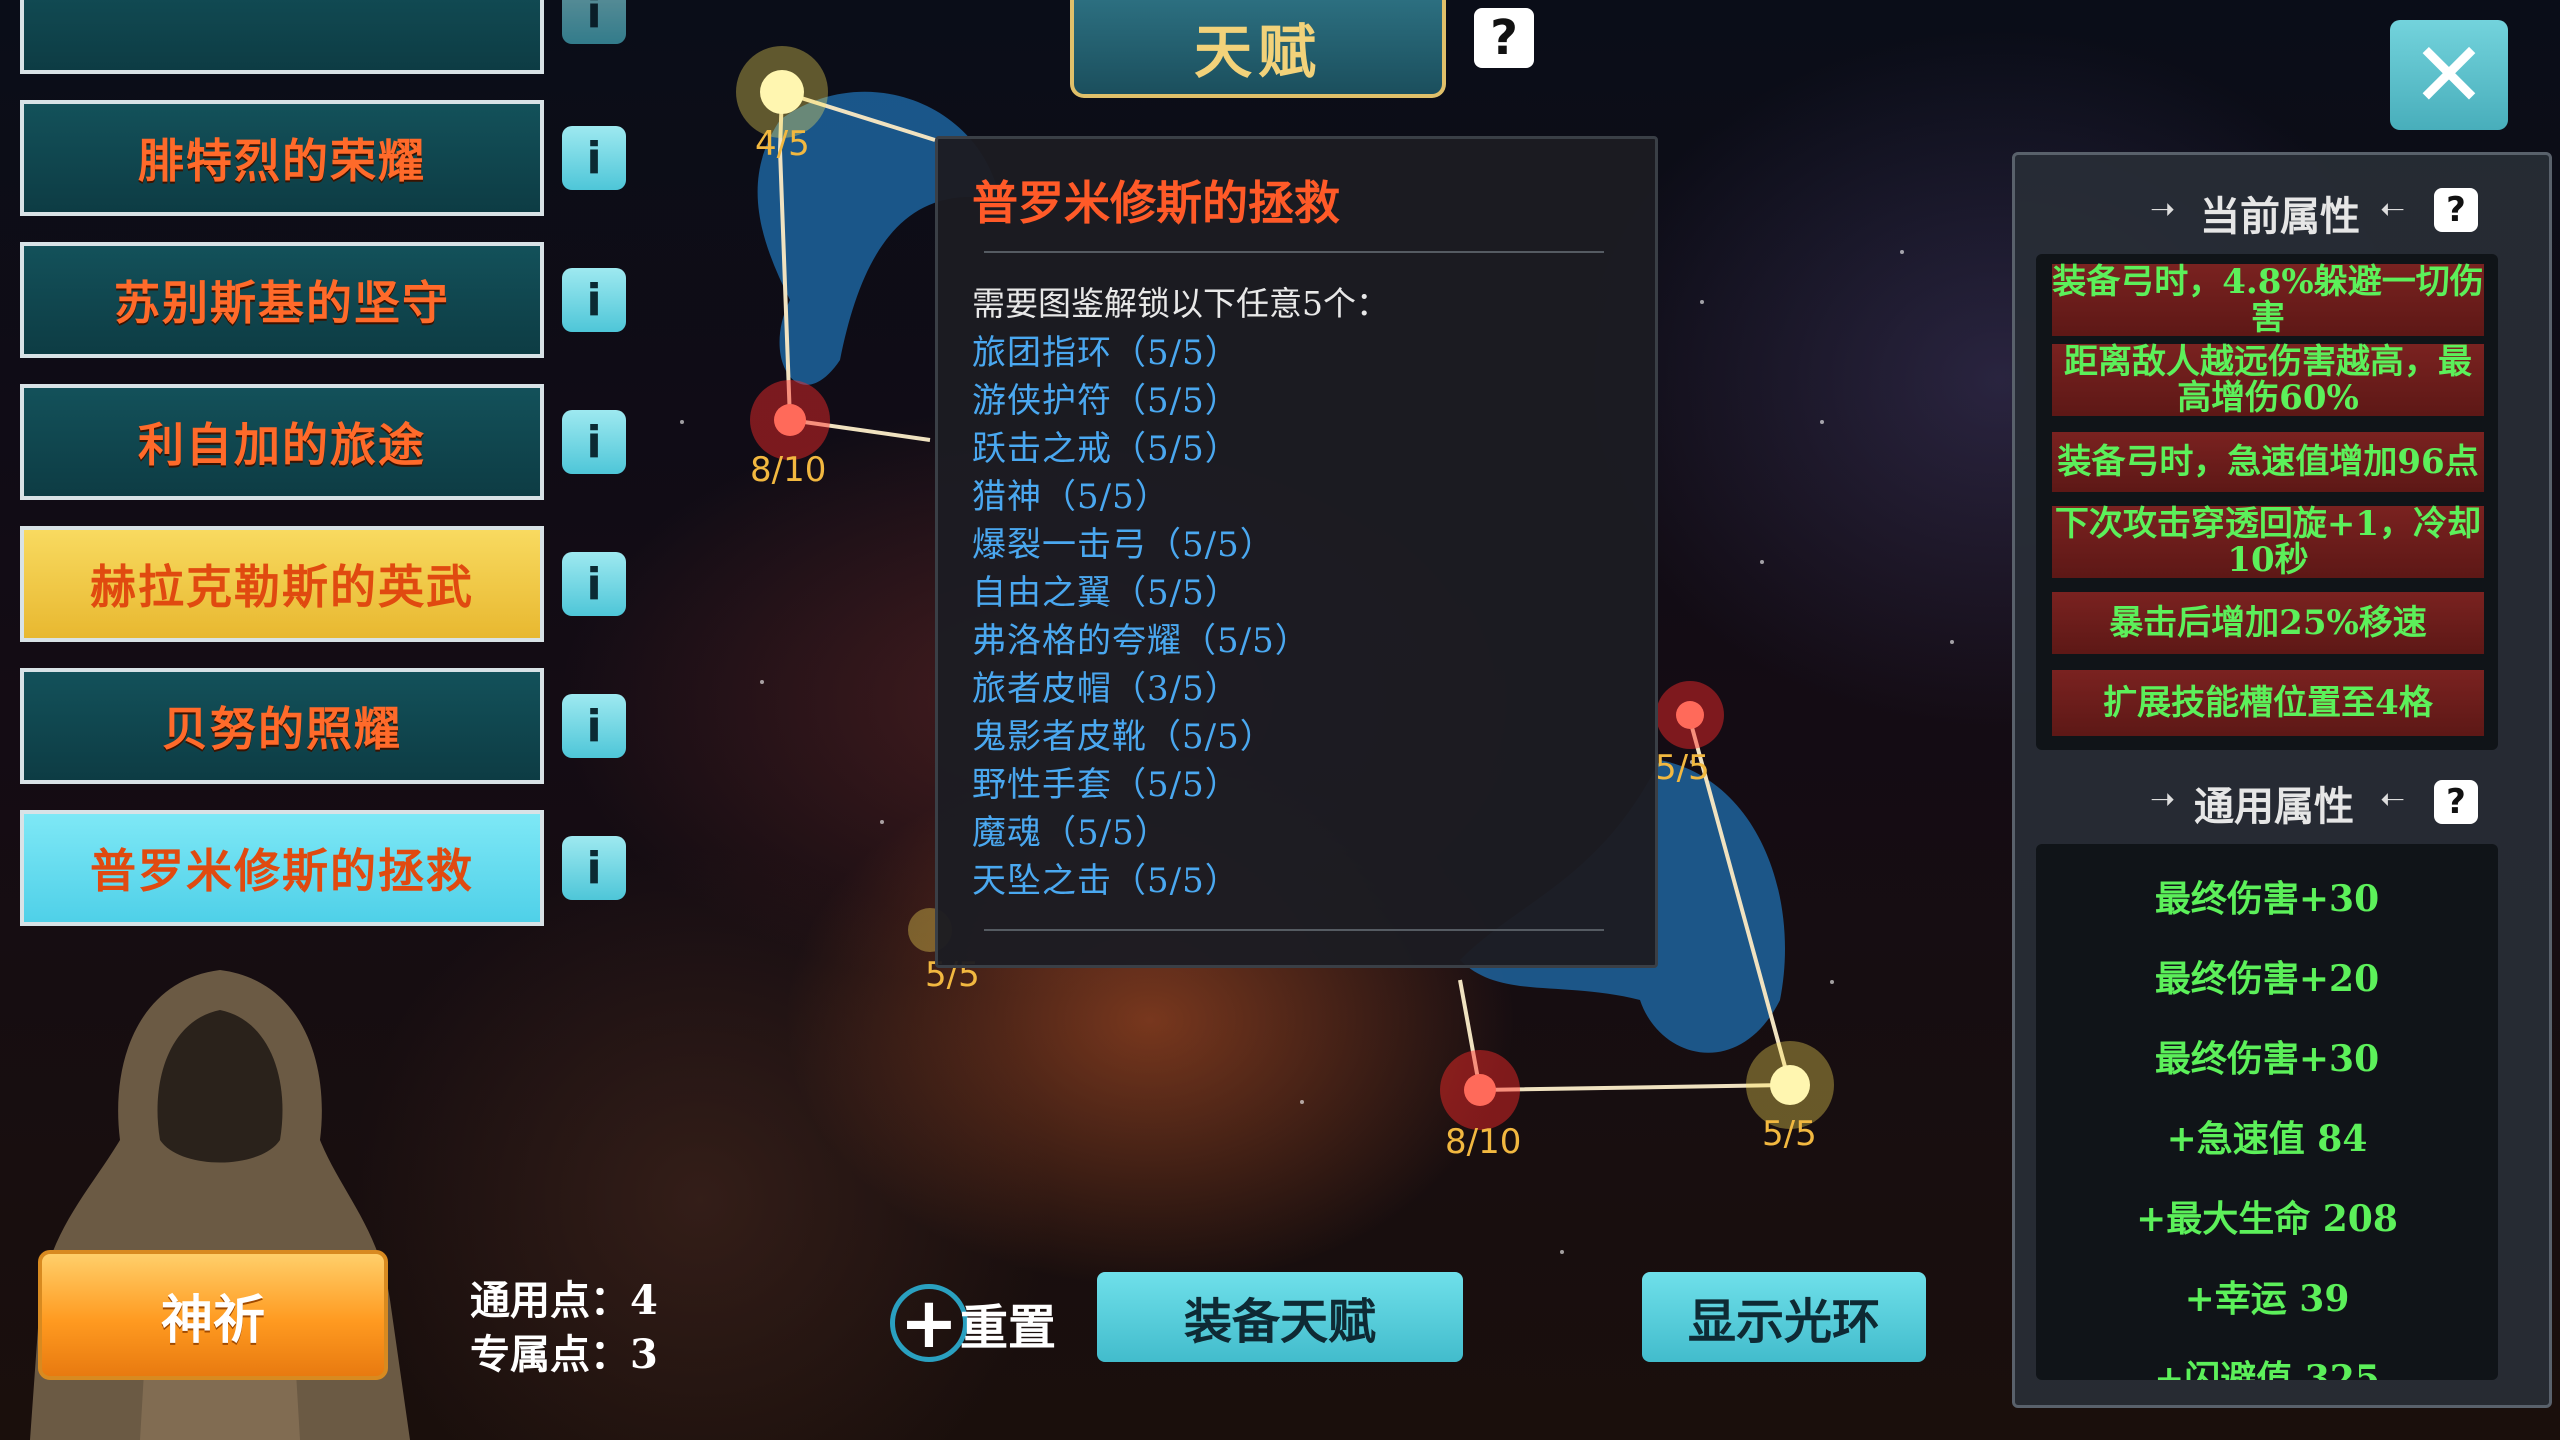 The width and height of the screenshot is (2560, 1440). I want to click on general-attribute: +幸运 39, so click(2267, 1299).